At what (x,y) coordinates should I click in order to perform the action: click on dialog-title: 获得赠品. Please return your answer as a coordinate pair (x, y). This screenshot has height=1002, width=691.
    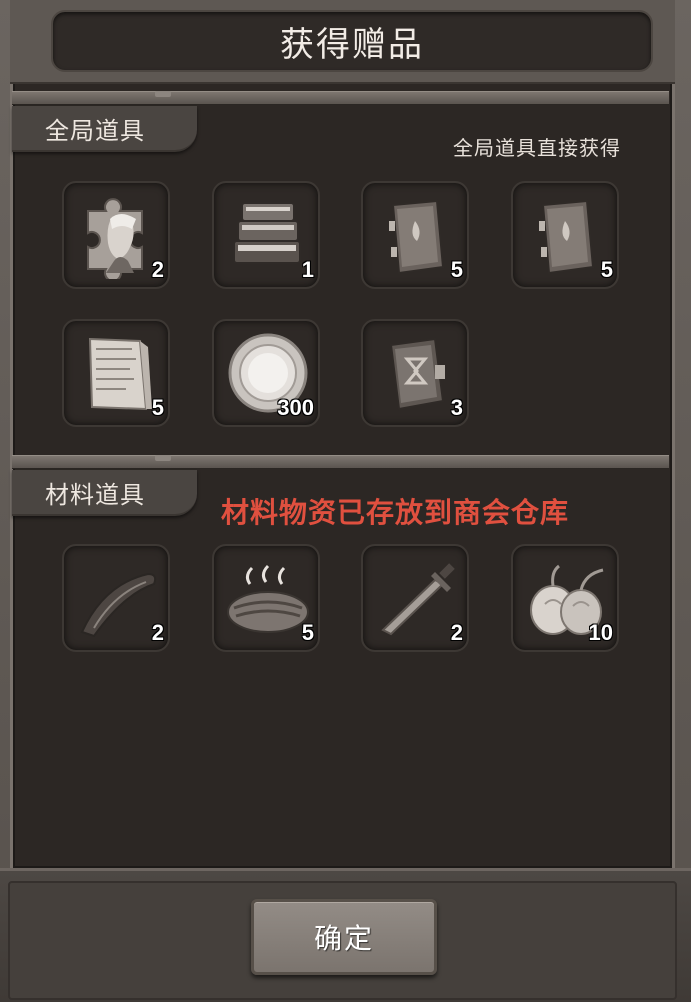
    Looking at the image, I should click on (352, 44).